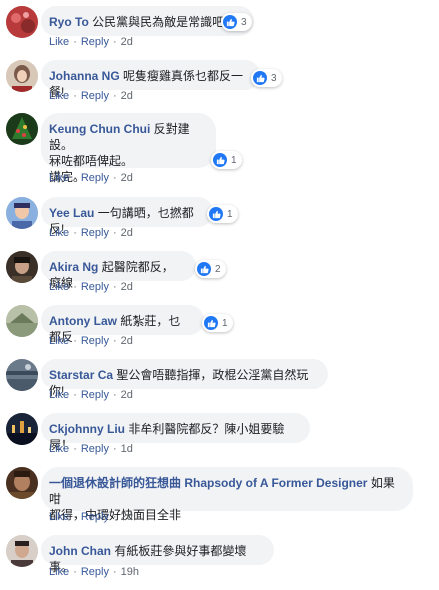  I want to click on timestamp: 1d, so click(127, 449).